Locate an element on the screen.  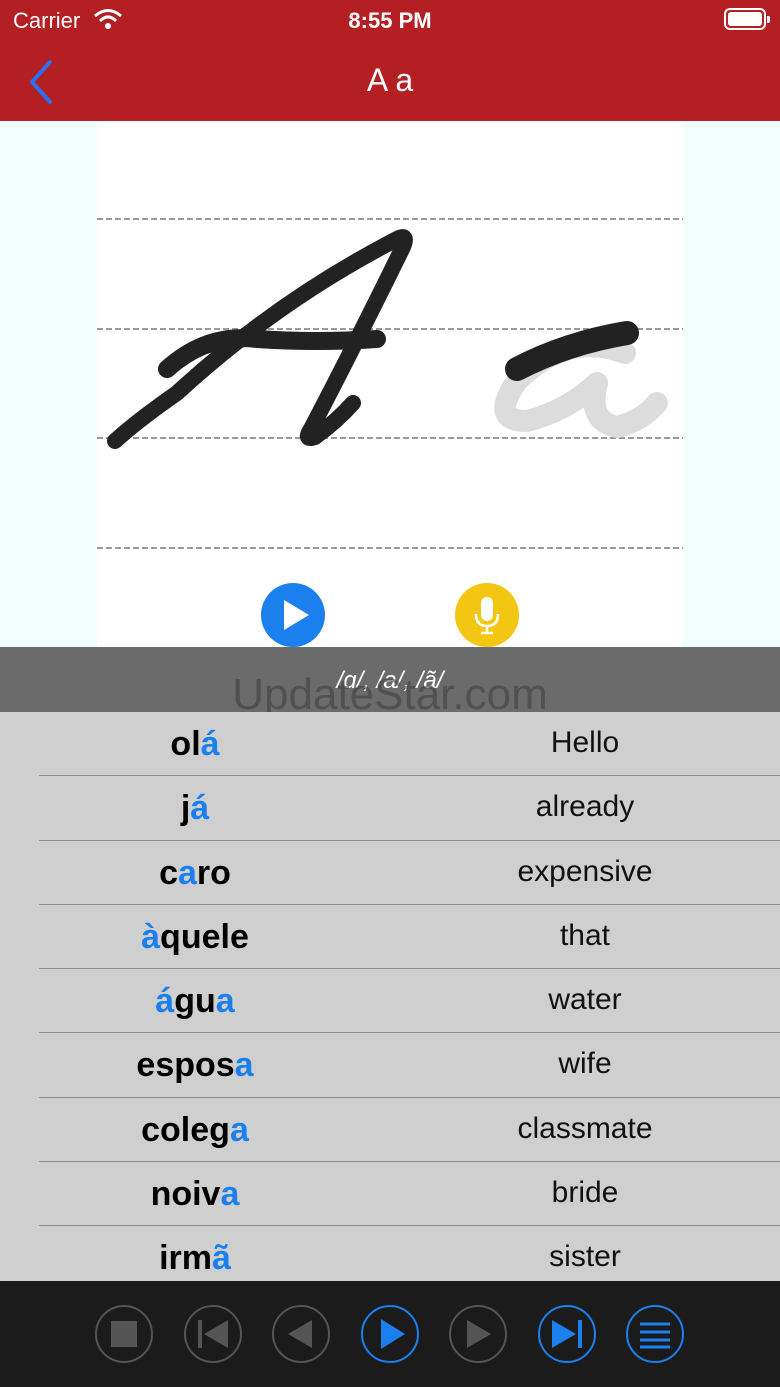
translation: that is located at coordinates (585, 935).